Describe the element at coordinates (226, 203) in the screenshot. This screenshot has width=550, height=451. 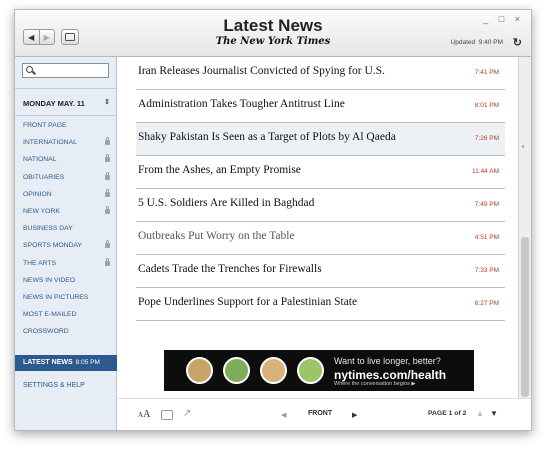
I see `story-headline: 5 U.S. Soldiers Are Killed in Baghdad` at that location.